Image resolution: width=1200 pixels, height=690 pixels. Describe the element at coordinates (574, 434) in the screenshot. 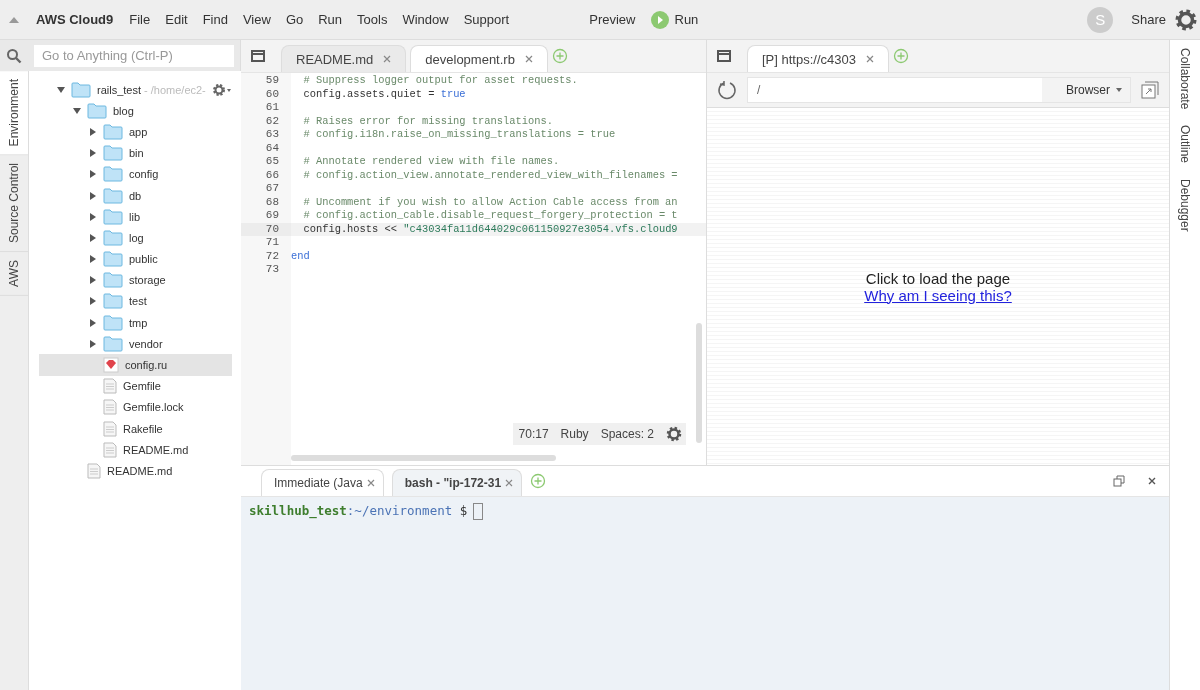

I see `language-mode: Ruby` at that location.